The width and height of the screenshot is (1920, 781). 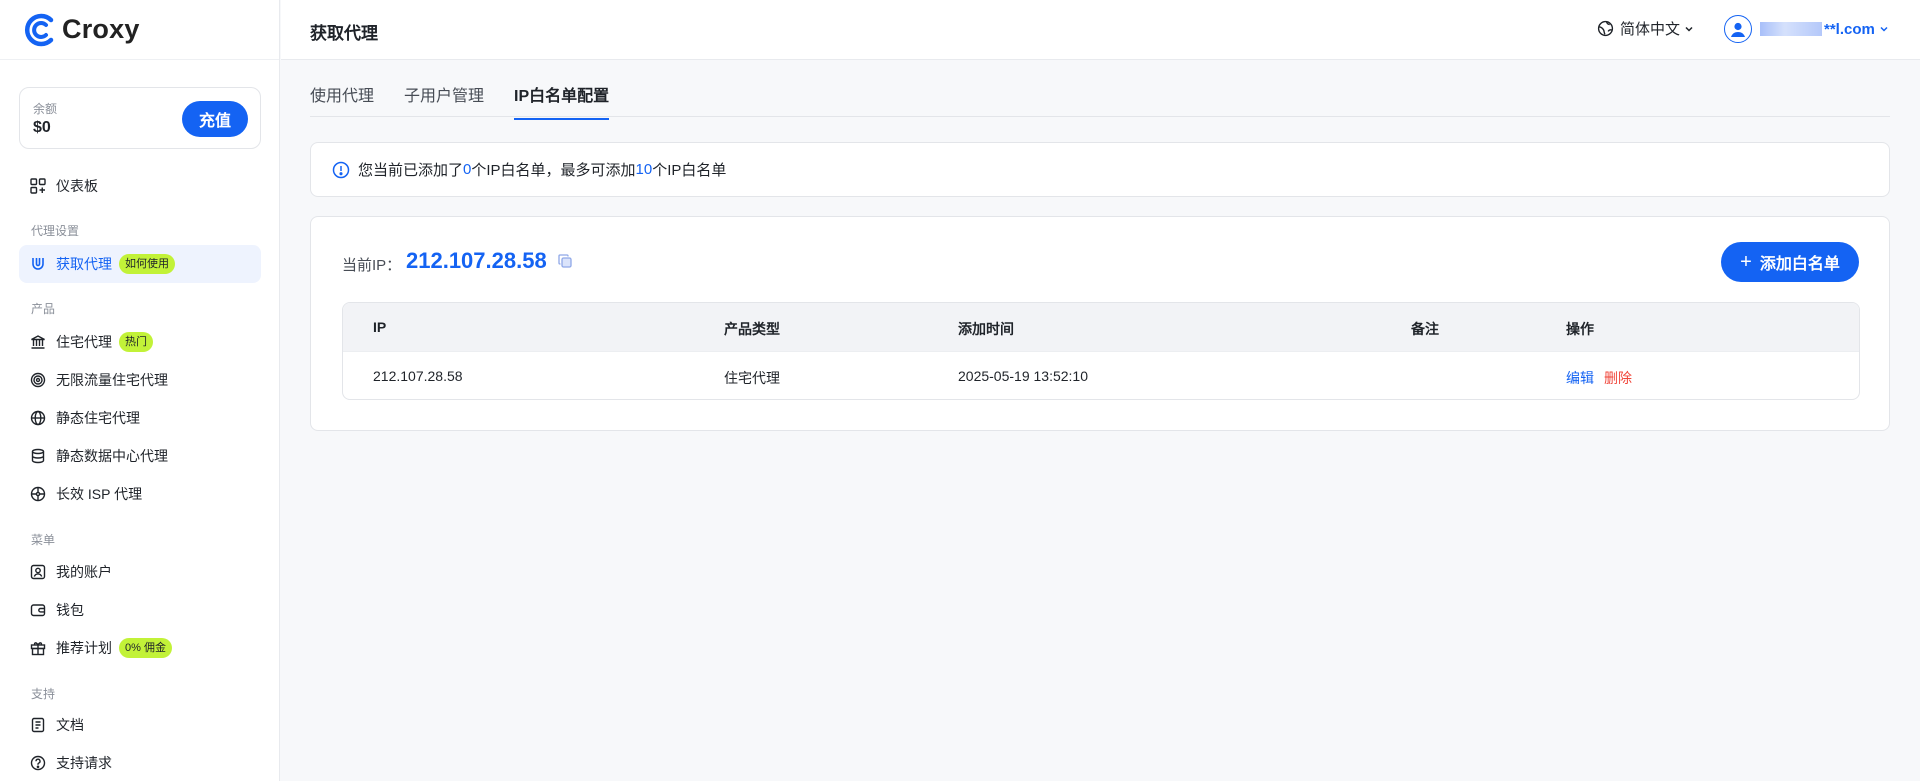 I want to click on col-actions: 操作, so click(x=1580, y=329).